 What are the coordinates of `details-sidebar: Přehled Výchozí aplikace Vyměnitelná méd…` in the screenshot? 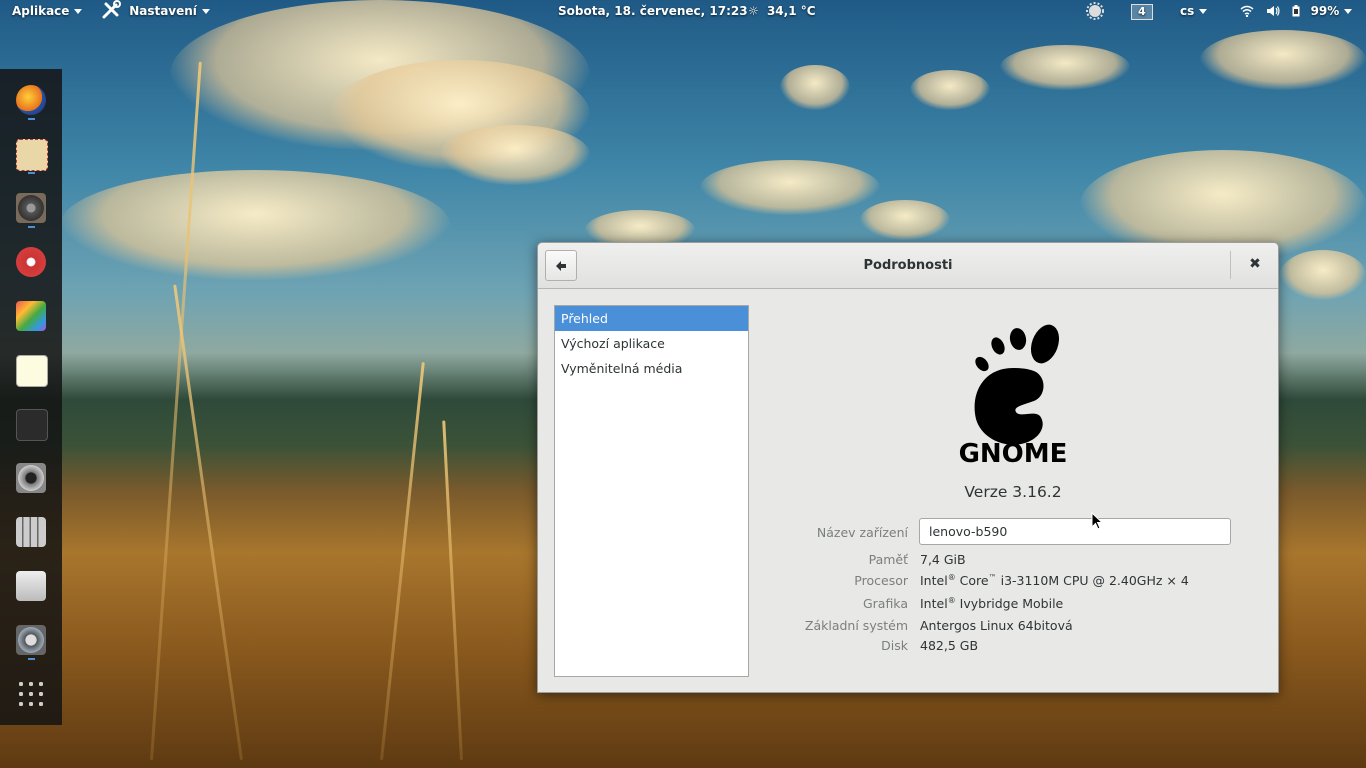 It's located at (651, 491).